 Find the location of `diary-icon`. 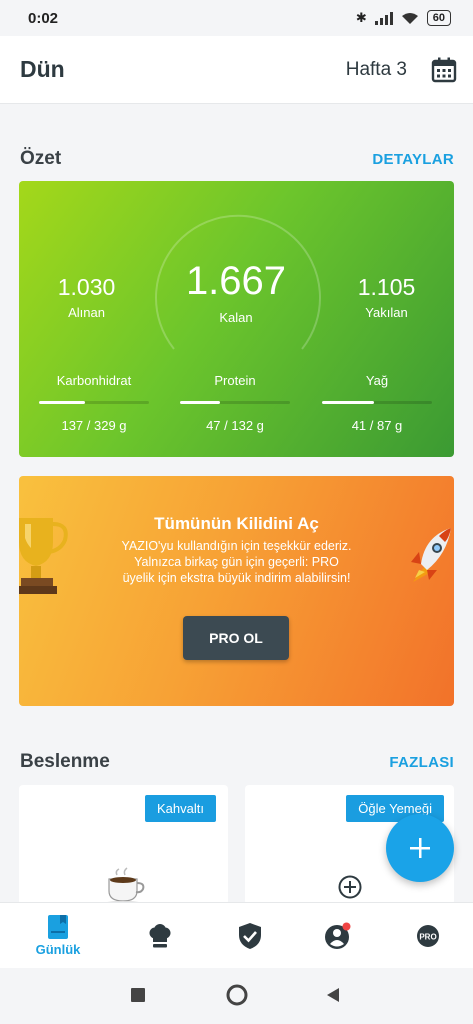

diary-icon is located at coordinates (58, 927).